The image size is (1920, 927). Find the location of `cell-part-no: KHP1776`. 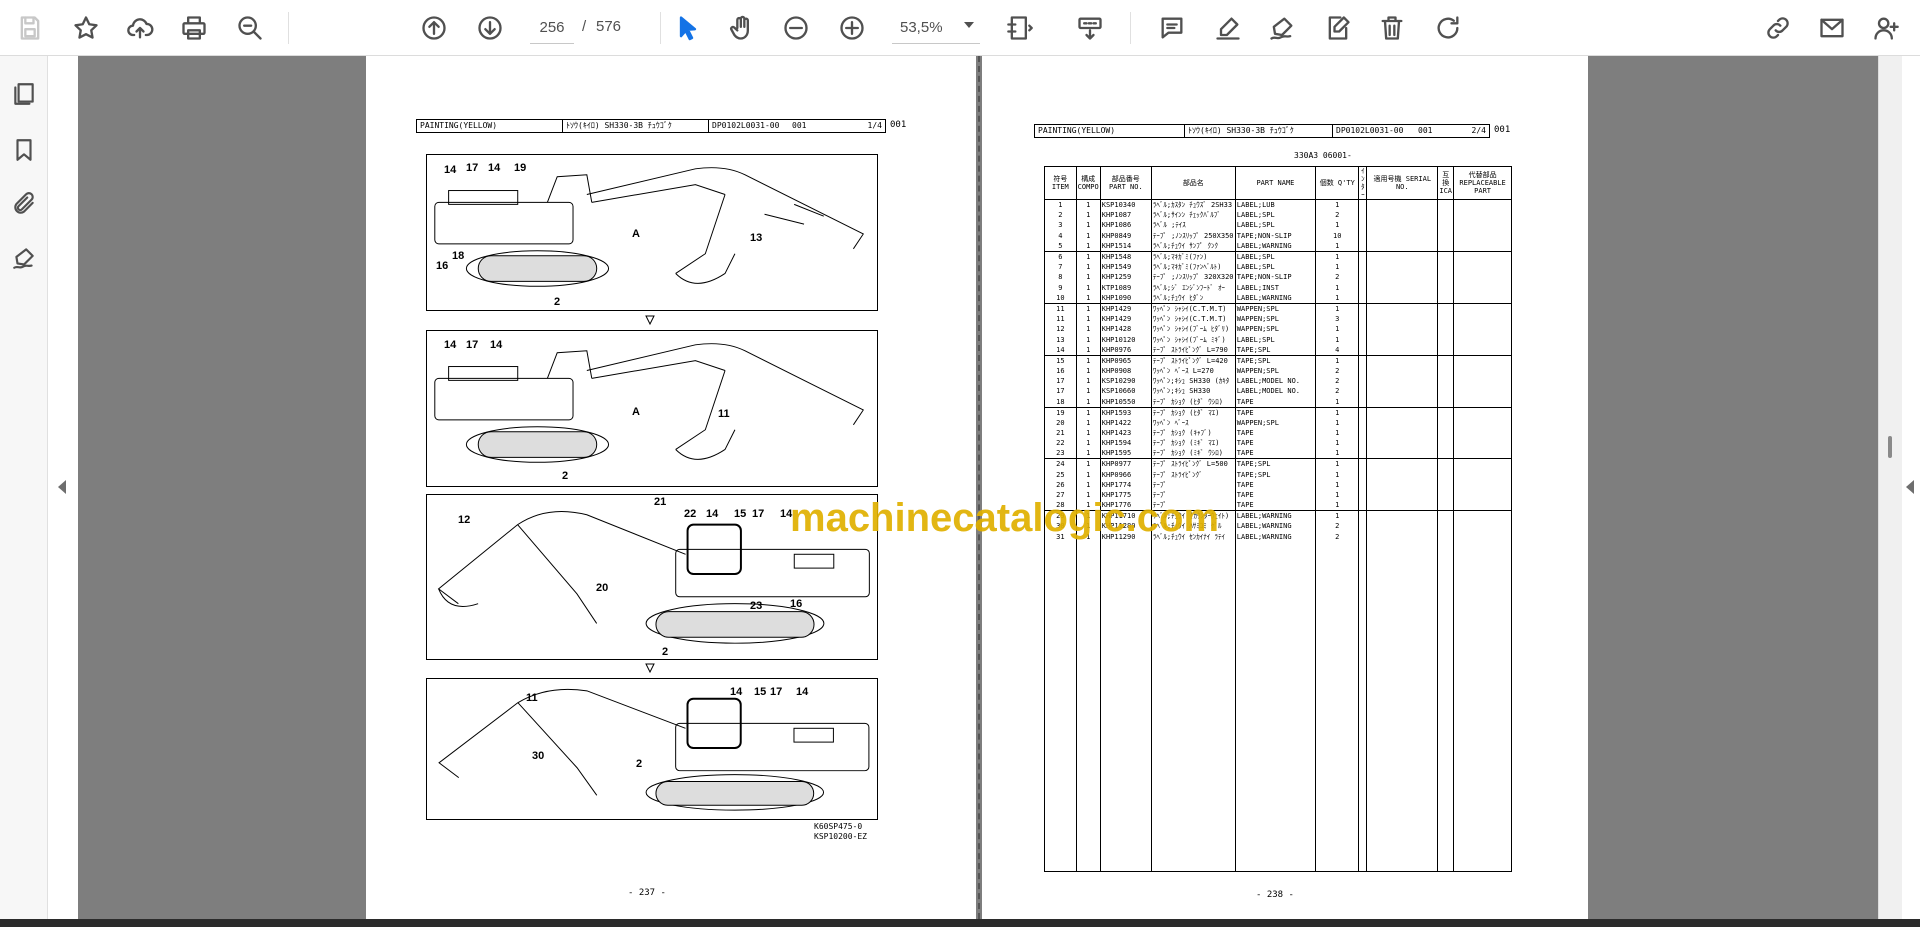

cell-part-no: KHP1776 is located at coordinates (1125, 505).